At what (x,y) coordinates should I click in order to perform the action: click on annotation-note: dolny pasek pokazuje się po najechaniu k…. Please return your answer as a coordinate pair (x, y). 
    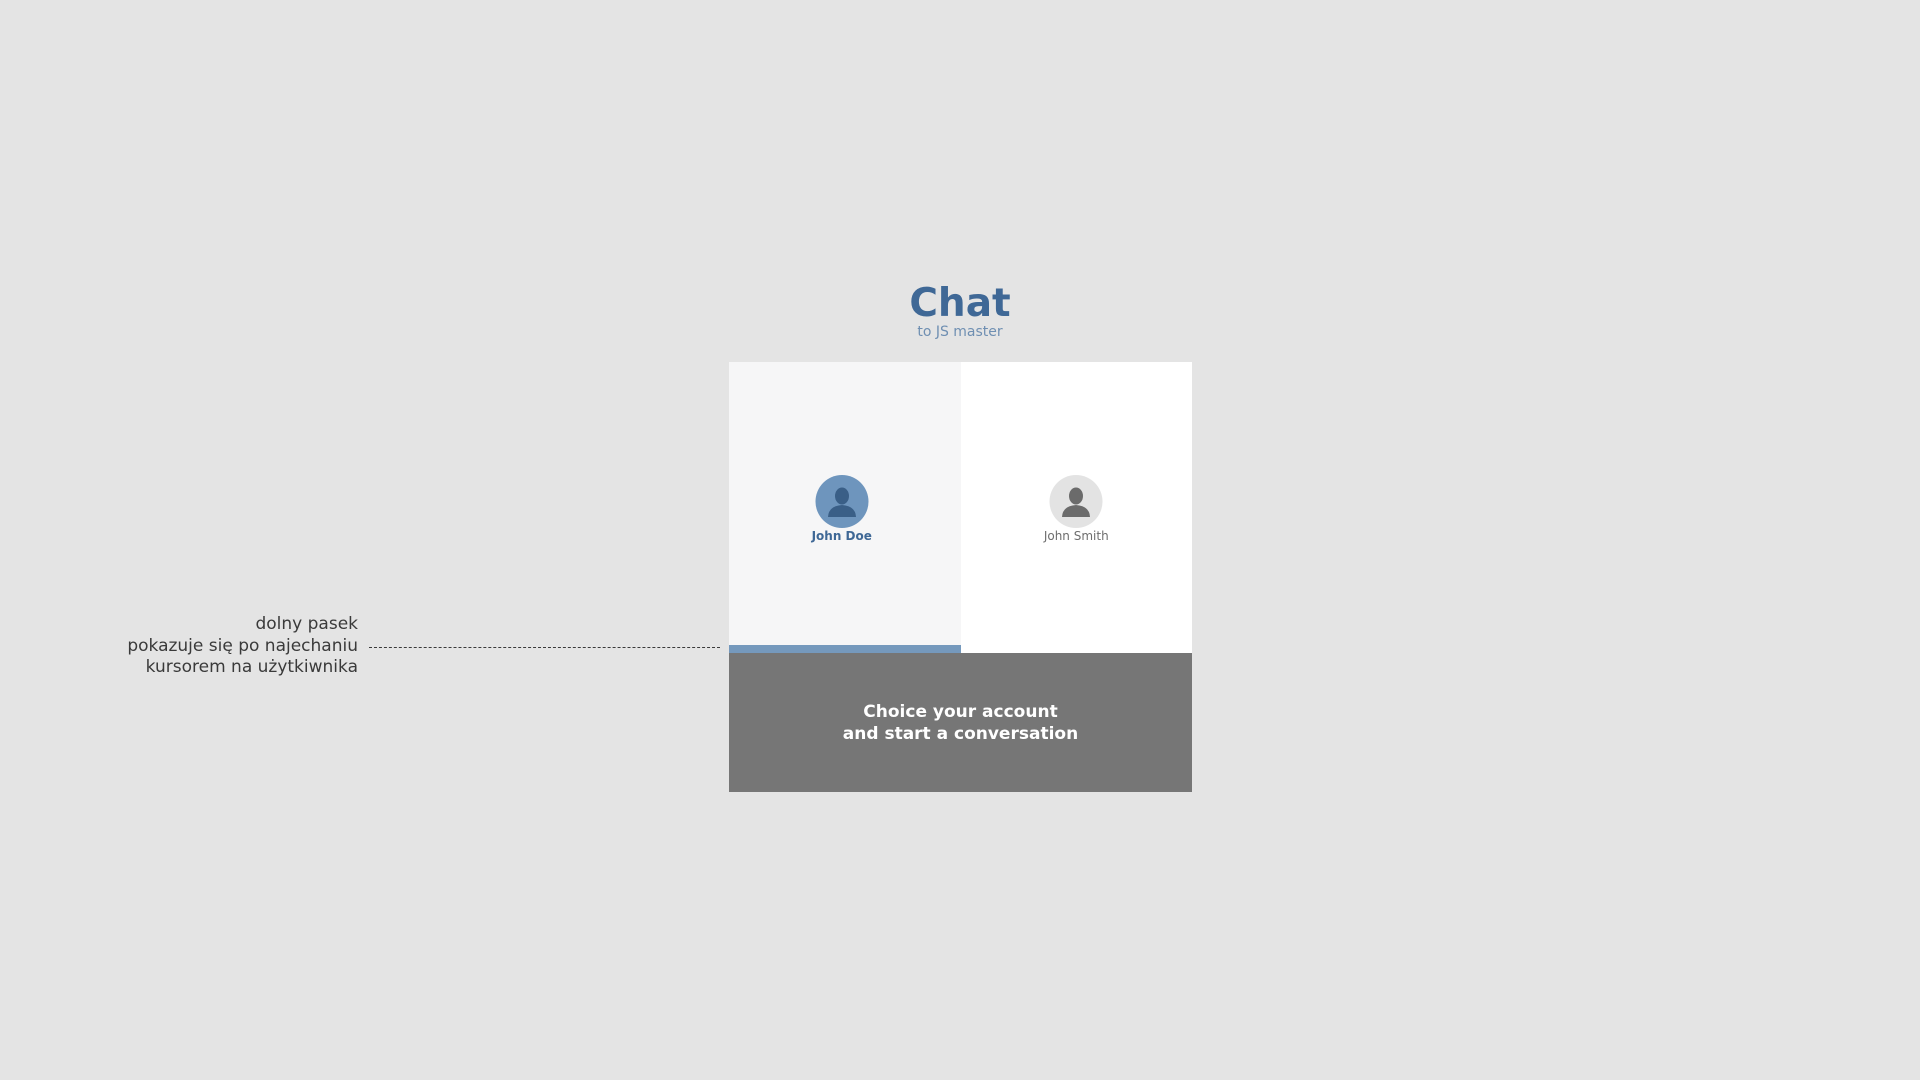
    Looking at the image, I should click on (242, 646).